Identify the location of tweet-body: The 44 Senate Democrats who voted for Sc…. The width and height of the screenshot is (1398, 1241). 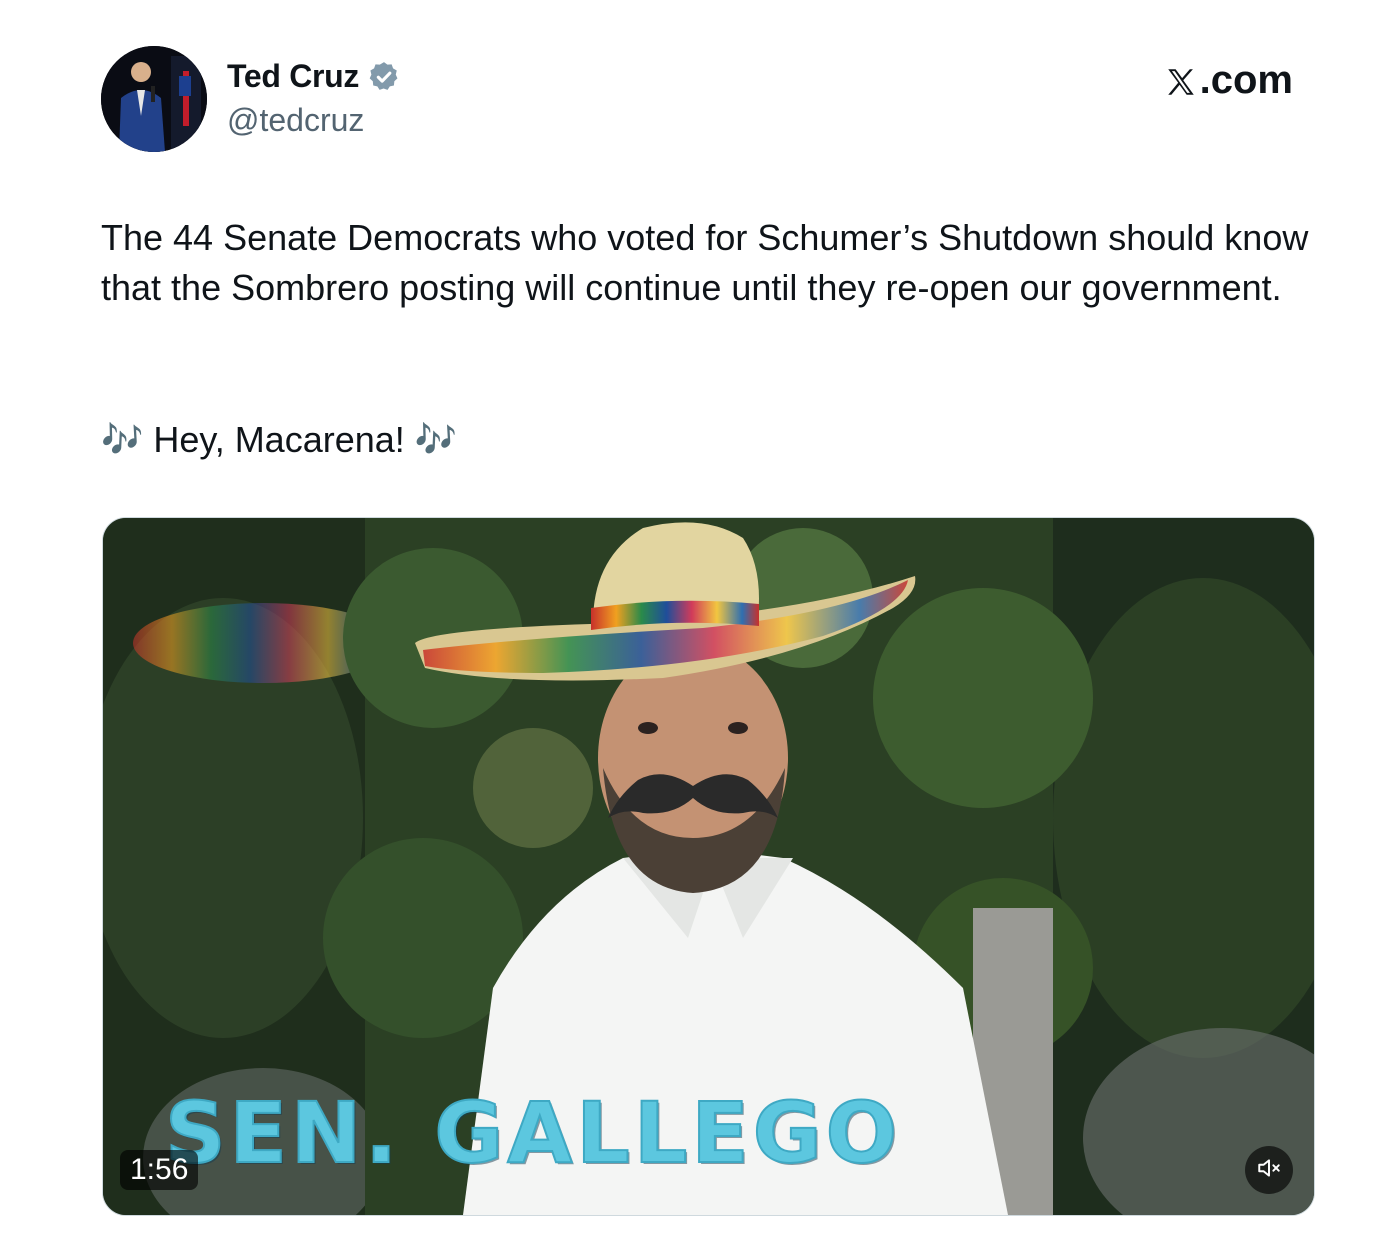
(710, 262).